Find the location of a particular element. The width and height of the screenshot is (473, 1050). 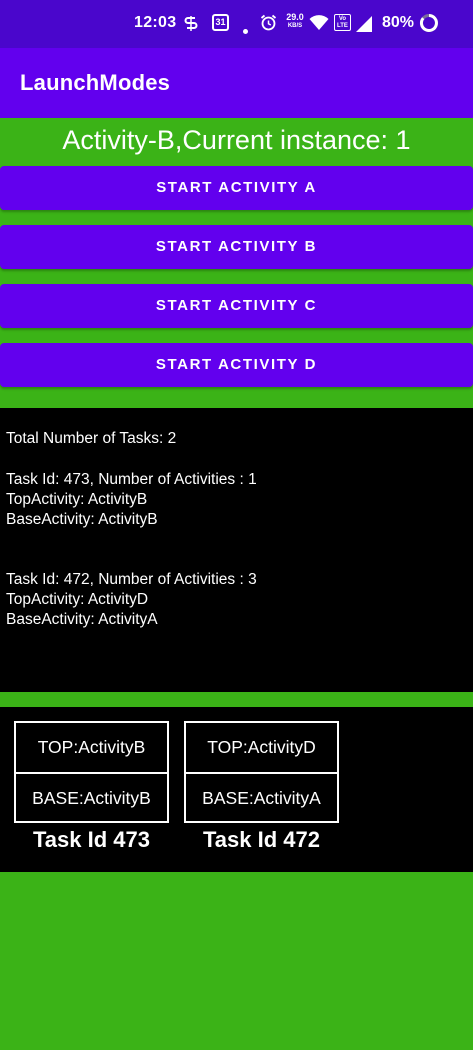

page-title: Activity-B,Current instance: 1 is located at coordinates (236, 140).